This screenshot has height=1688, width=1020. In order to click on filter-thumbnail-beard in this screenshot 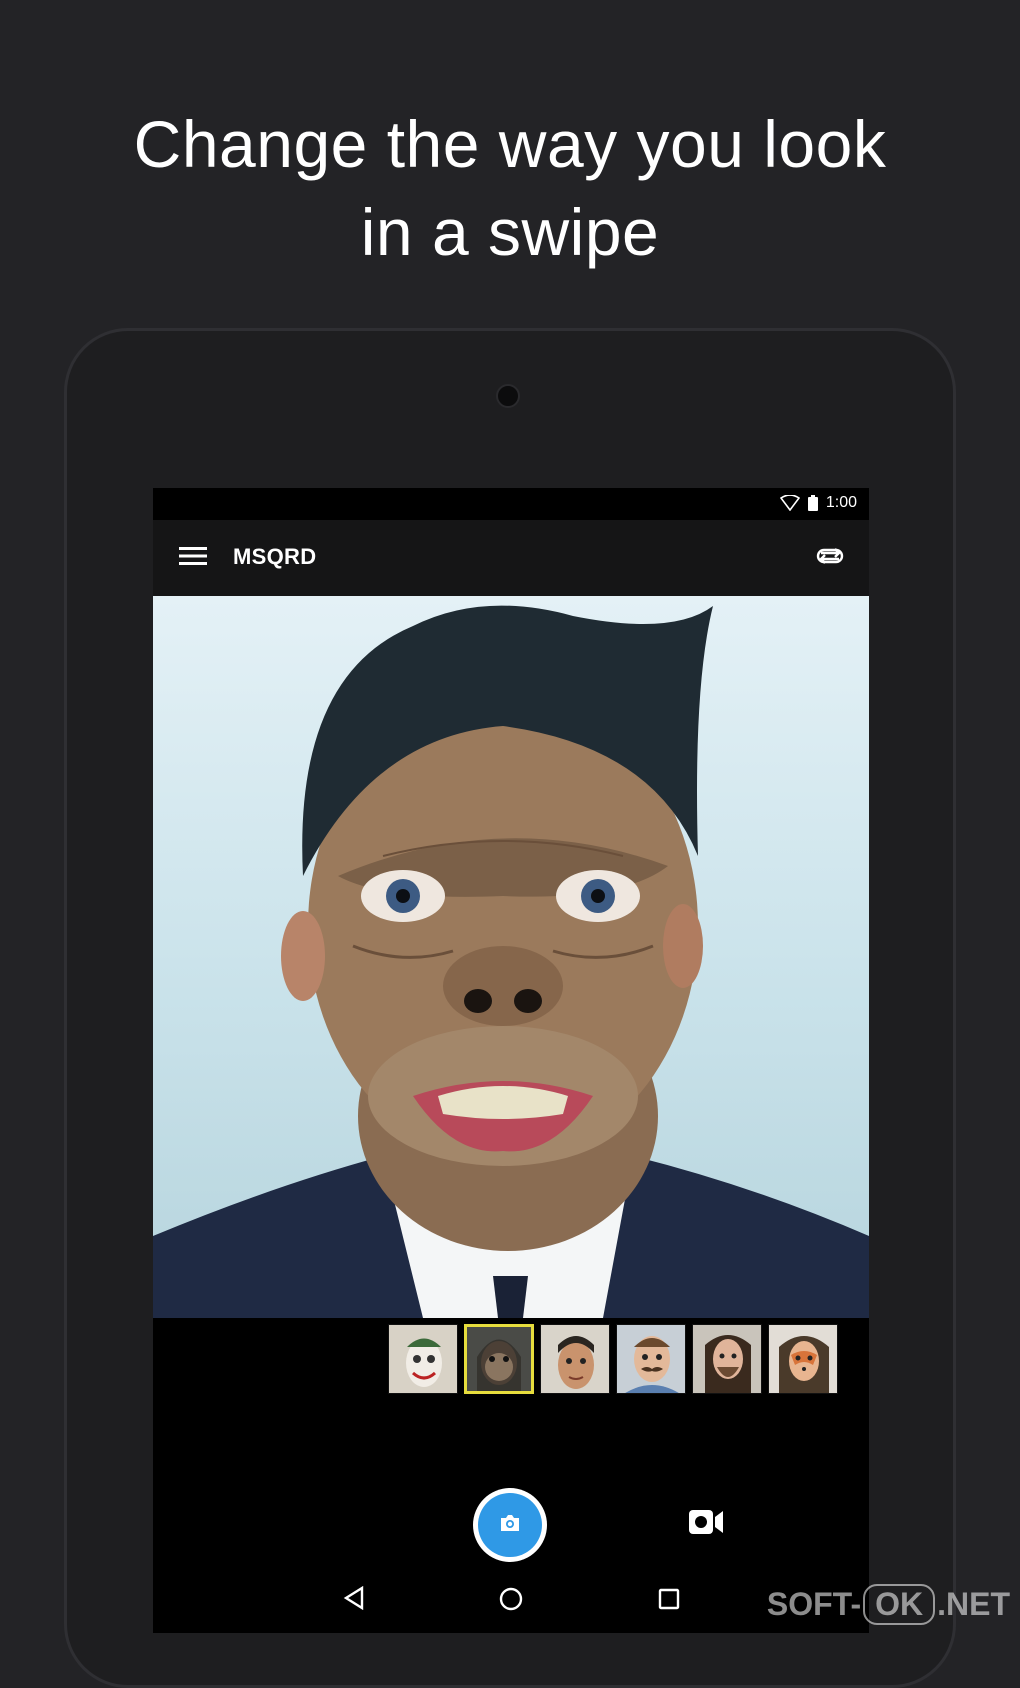, I will do `click(727, 1359)`.